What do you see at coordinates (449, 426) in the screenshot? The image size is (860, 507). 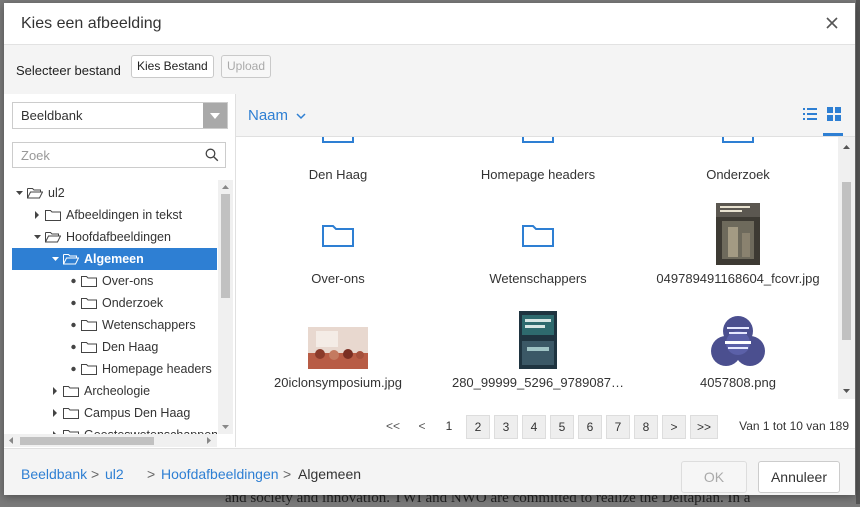 I see `page-button: 1` at bounding box center [449, 426].